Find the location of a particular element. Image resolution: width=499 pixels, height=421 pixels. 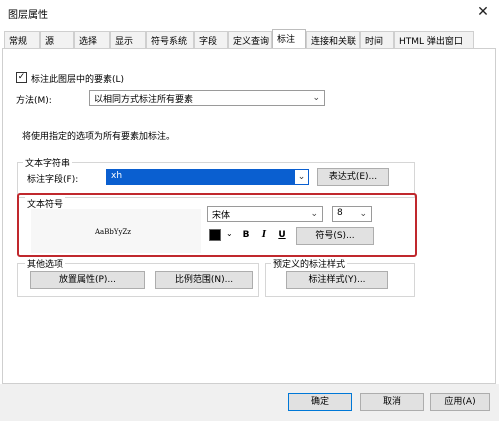

label-features-checkbox-label: 标注此图层中的要素(L) is located at coordinates (78, 80).